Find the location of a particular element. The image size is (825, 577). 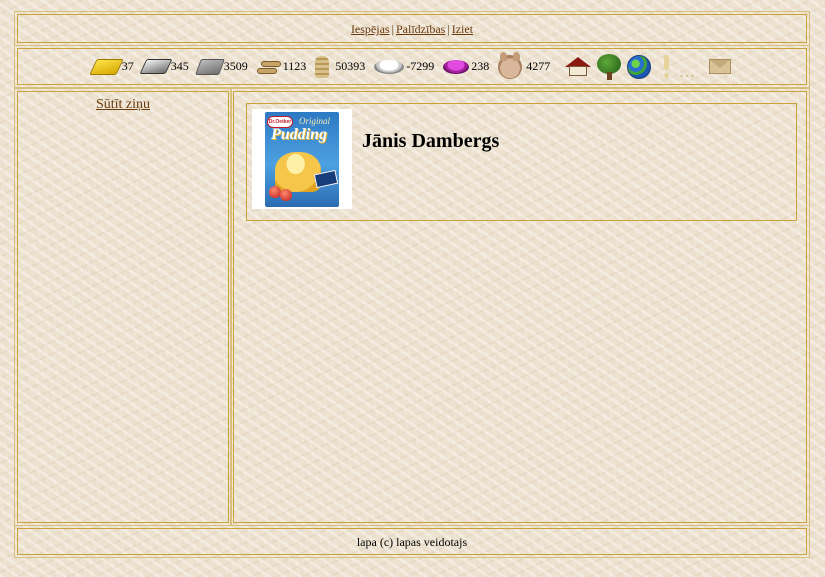

tree-icon is located at coordinates (609, 66).